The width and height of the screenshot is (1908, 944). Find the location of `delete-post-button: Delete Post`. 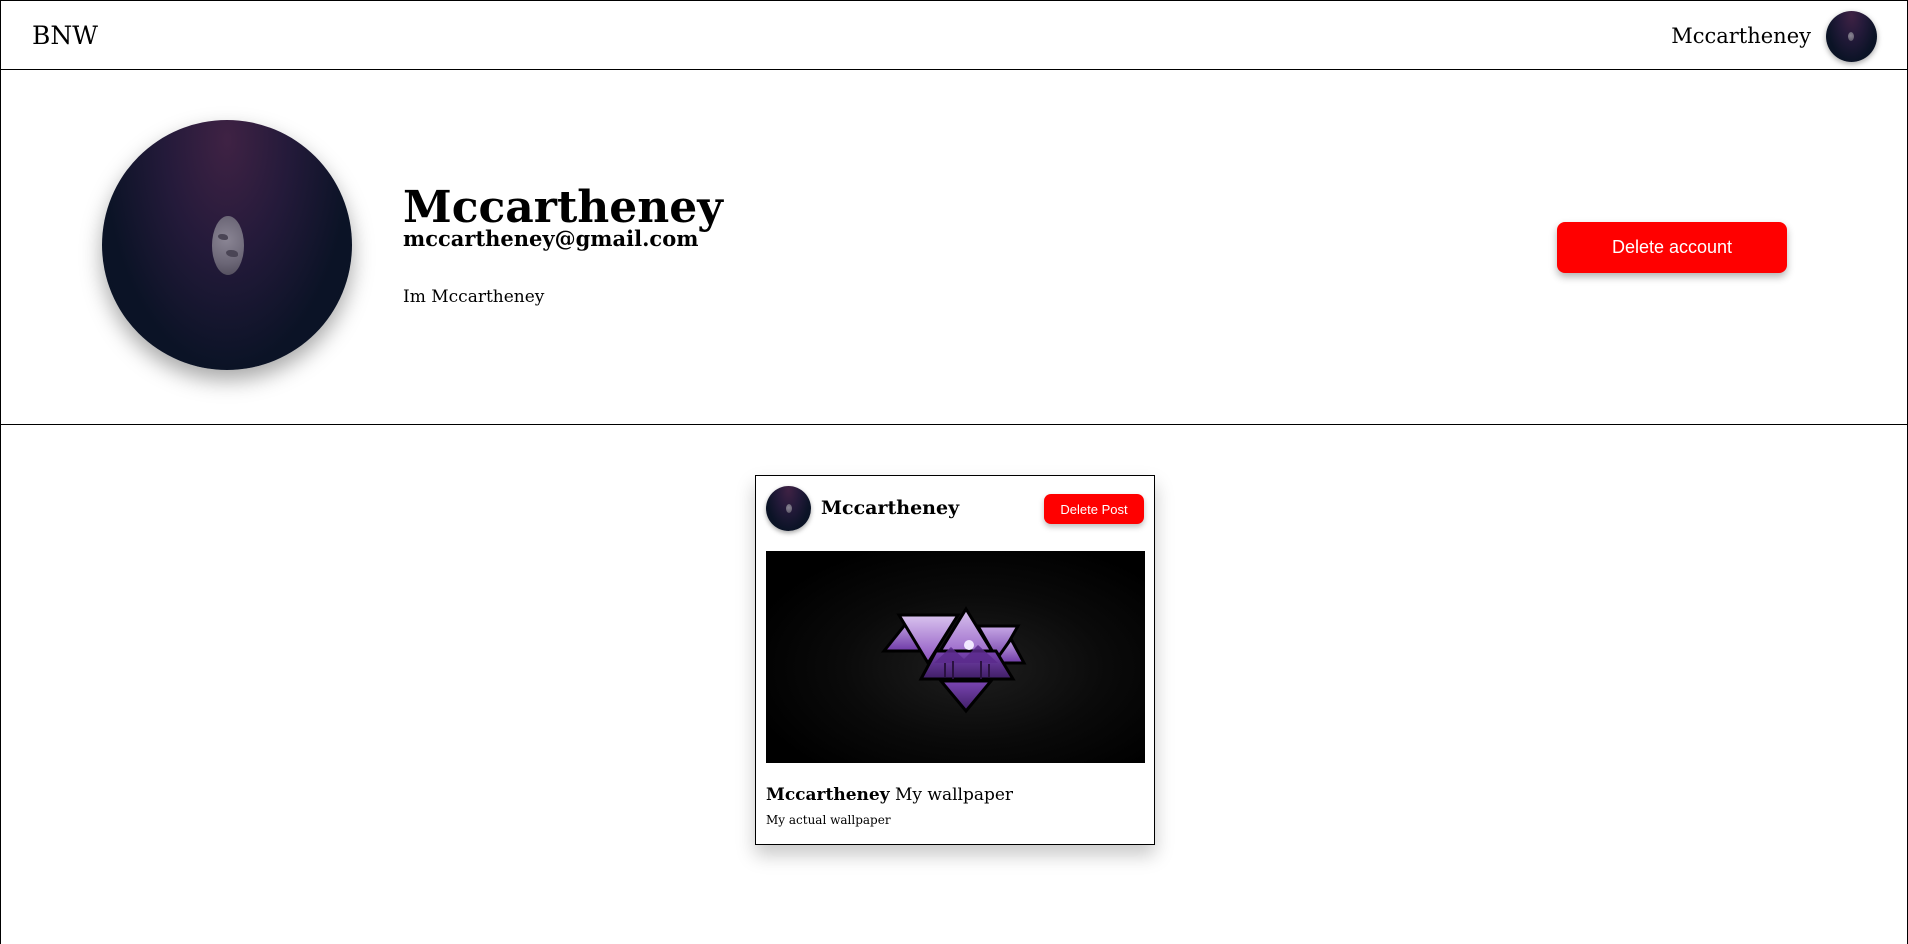

delete-post-button: Delete Post is located at coordinates (1094, 509).